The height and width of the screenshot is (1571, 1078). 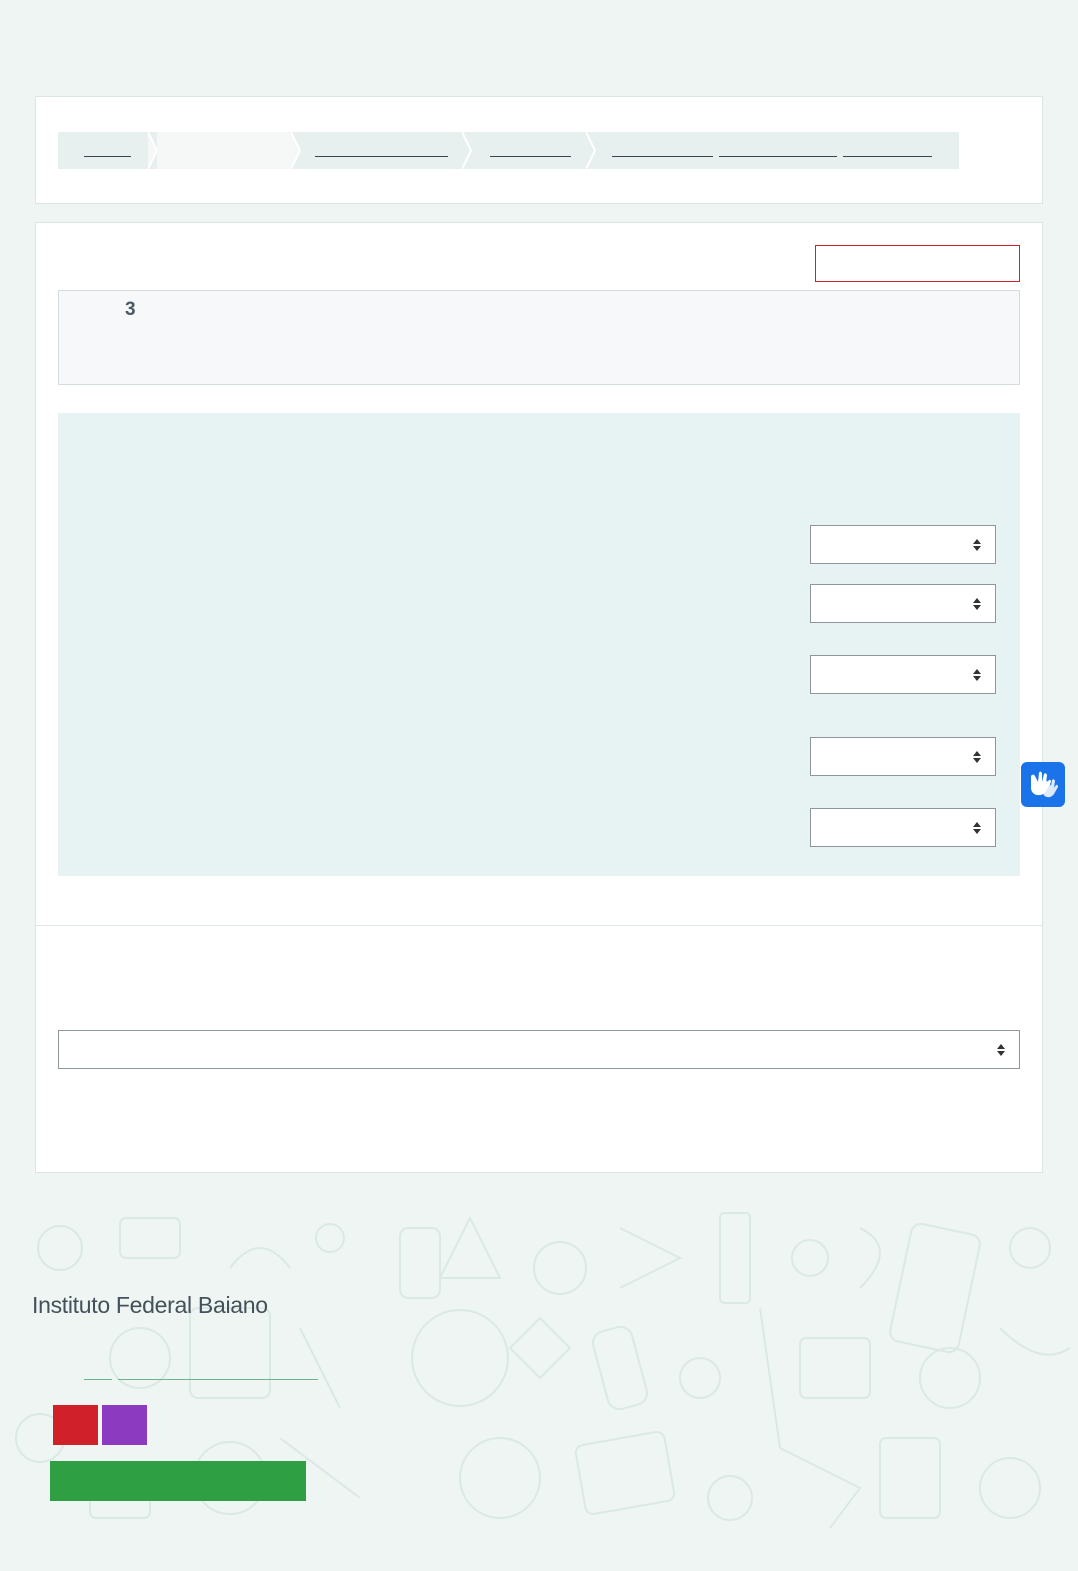 I want to click on breadcrumb-item-course, so click(x=382, y=150).